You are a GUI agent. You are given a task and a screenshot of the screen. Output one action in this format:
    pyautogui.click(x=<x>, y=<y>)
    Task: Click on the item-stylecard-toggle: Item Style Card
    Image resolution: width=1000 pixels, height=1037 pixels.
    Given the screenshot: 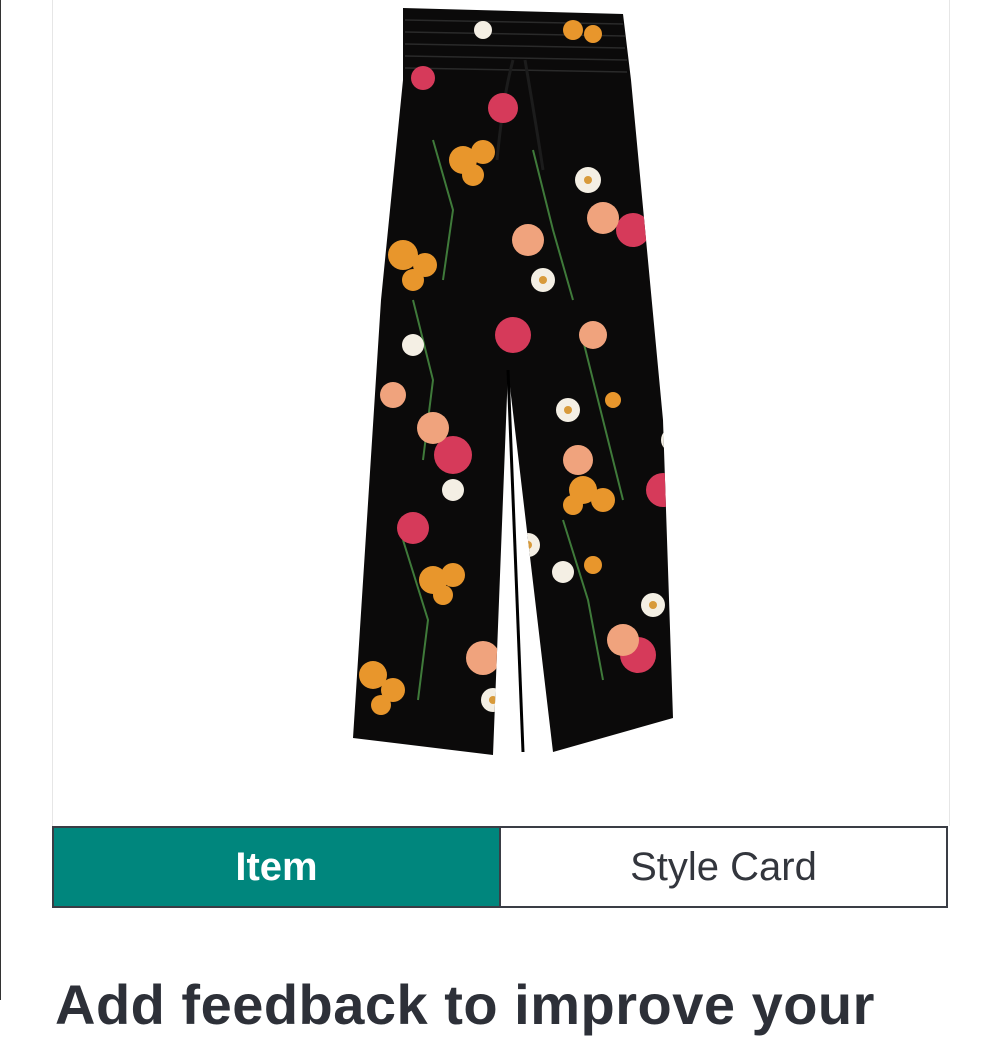 What is the action you would take?
    pyautogui.click(x=500, y=867)
    